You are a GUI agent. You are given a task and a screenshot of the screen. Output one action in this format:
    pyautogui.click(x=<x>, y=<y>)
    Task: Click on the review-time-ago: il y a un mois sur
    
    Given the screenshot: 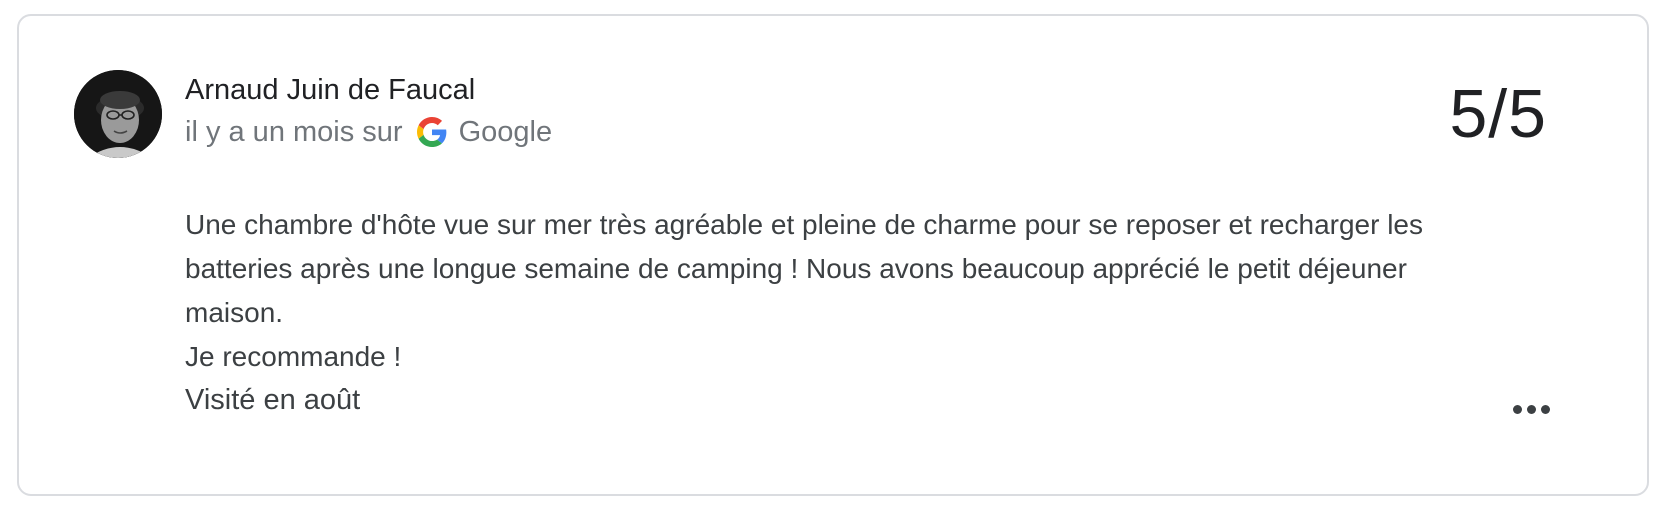 What is the action you would take?
    pyautogui.click(x=294, y=132)
    